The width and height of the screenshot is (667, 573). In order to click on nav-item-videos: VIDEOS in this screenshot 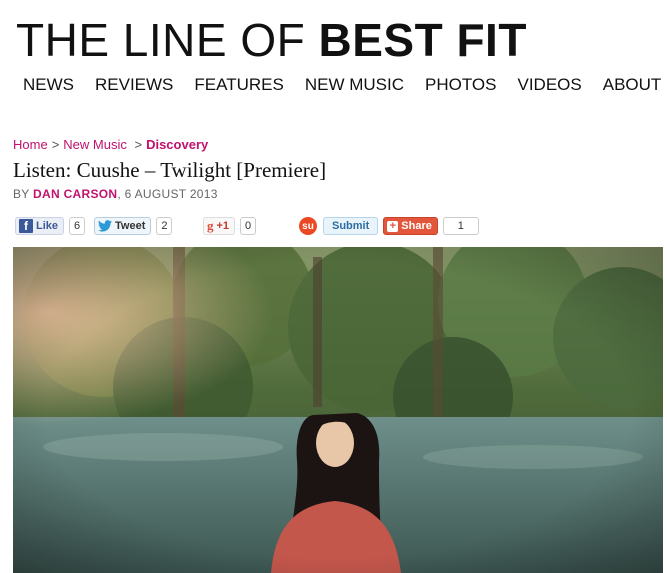, I will do `click(549, 85)`.